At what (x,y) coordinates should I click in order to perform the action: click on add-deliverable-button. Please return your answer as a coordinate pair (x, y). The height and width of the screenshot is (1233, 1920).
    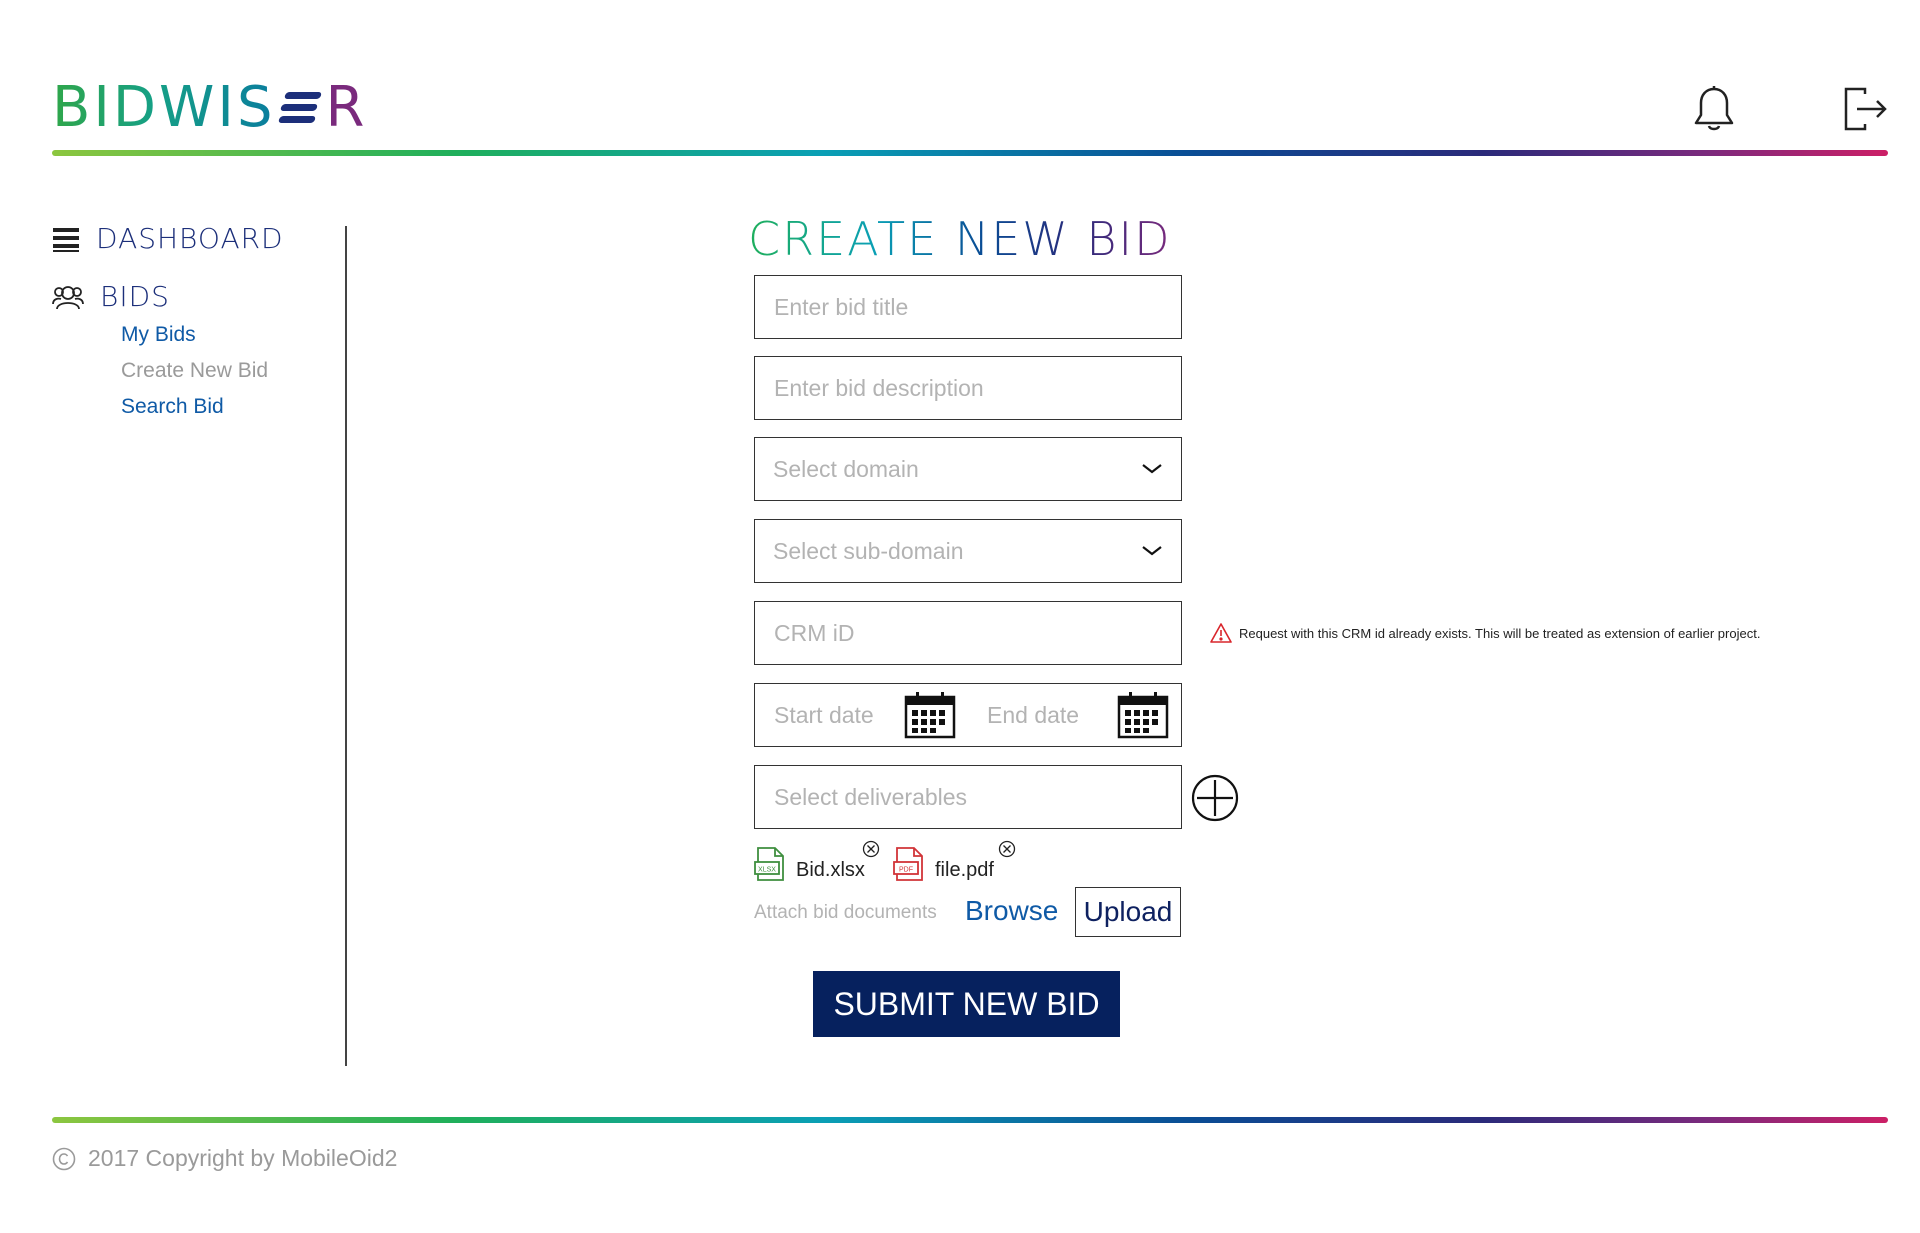
    Looking at the image, I should click on (1215, 798).